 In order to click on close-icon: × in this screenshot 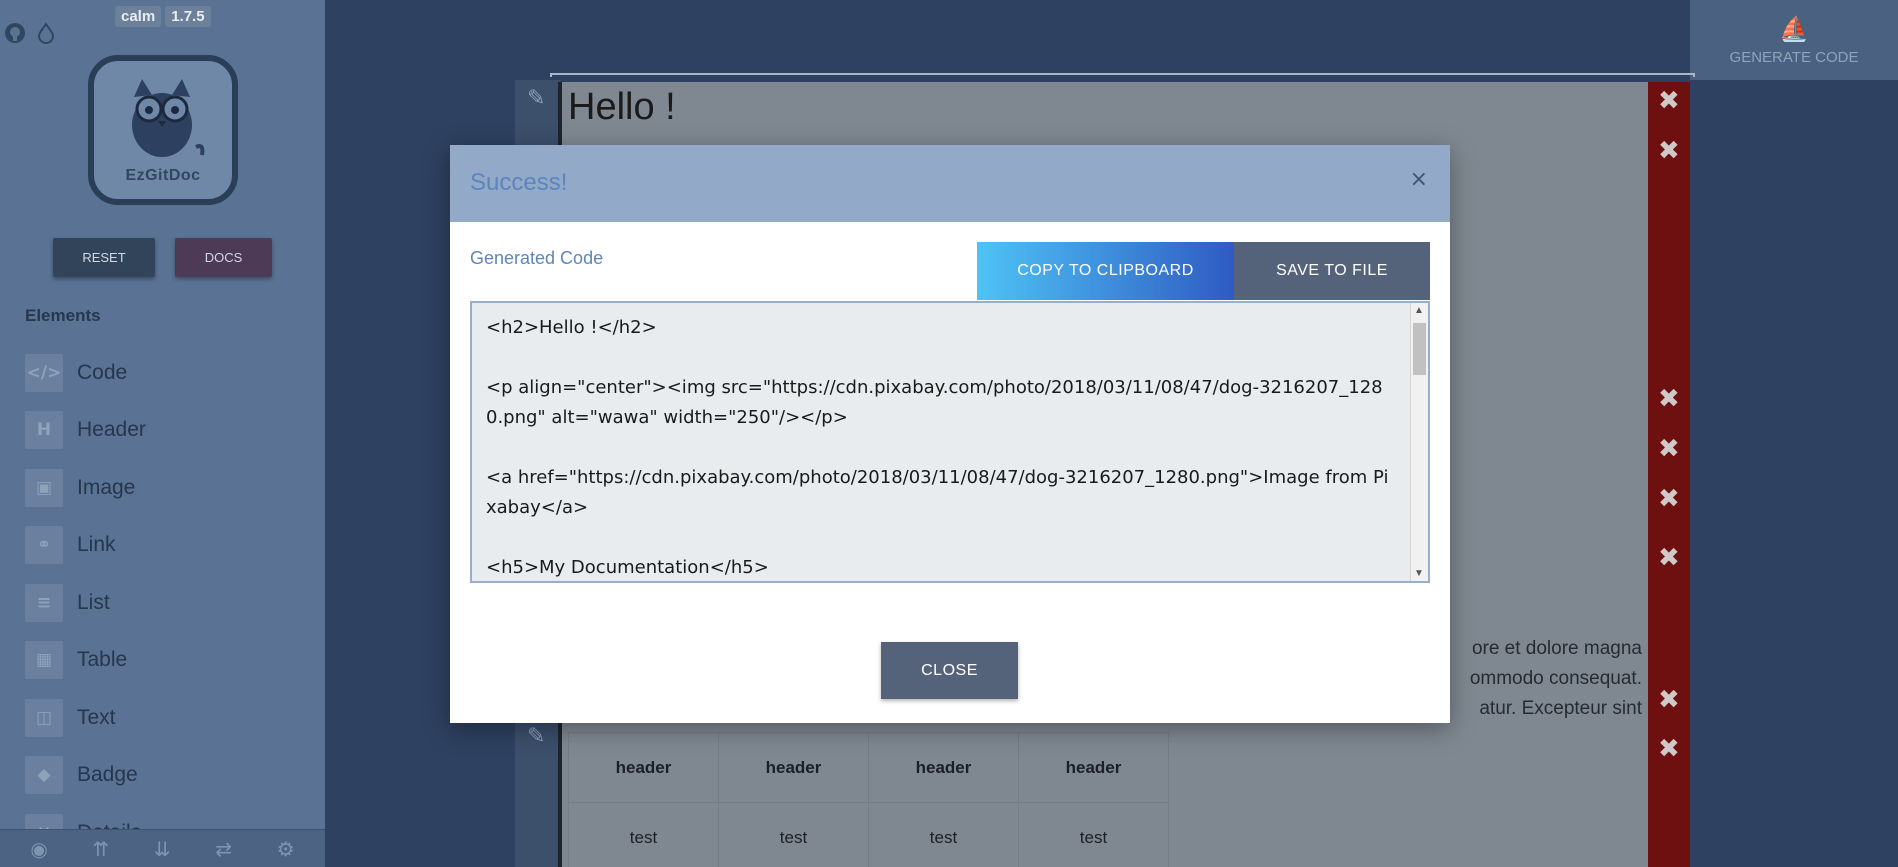, I will do `click(1419, 179)`.